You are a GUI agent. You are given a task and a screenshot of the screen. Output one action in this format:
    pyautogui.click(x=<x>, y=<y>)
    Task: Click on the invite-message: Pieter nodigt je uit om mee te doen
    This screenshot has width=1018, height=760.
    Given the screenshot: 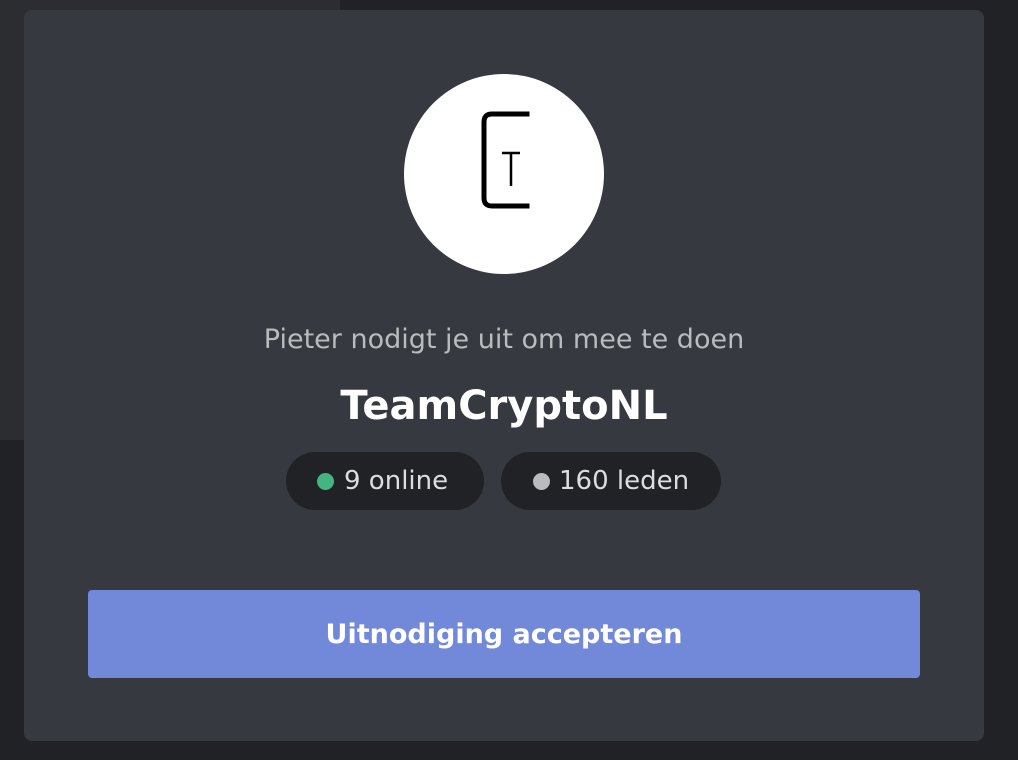 What is the action you would take?
    pyautogui.click(x=504, y=339)
    